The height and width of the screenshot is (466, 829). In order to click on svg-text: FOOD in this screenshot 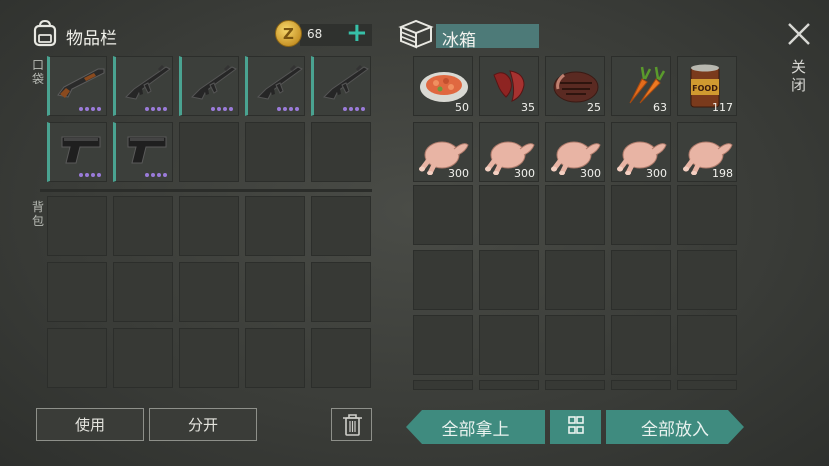, I will do `click(705, 88)`.